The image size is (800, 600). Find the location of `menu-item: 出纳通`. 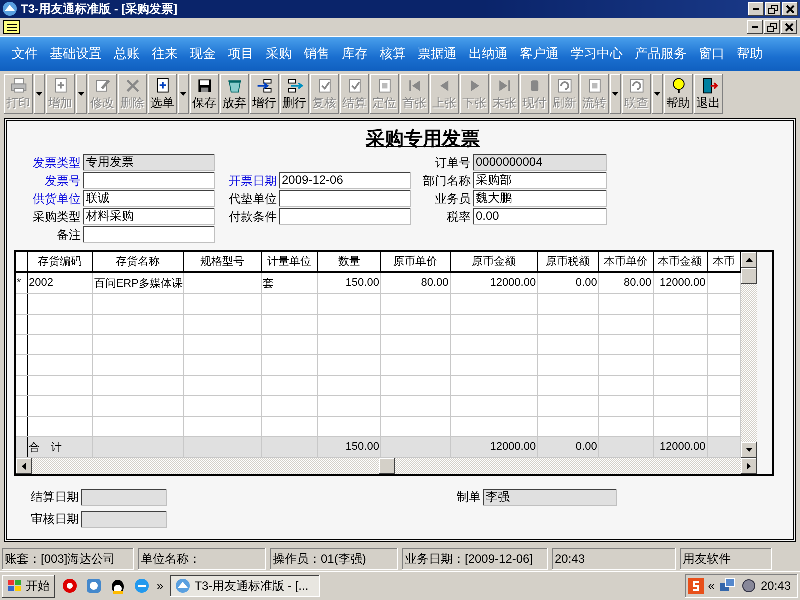

menu-item: 出纳通 is located at coordinates (488, 54).